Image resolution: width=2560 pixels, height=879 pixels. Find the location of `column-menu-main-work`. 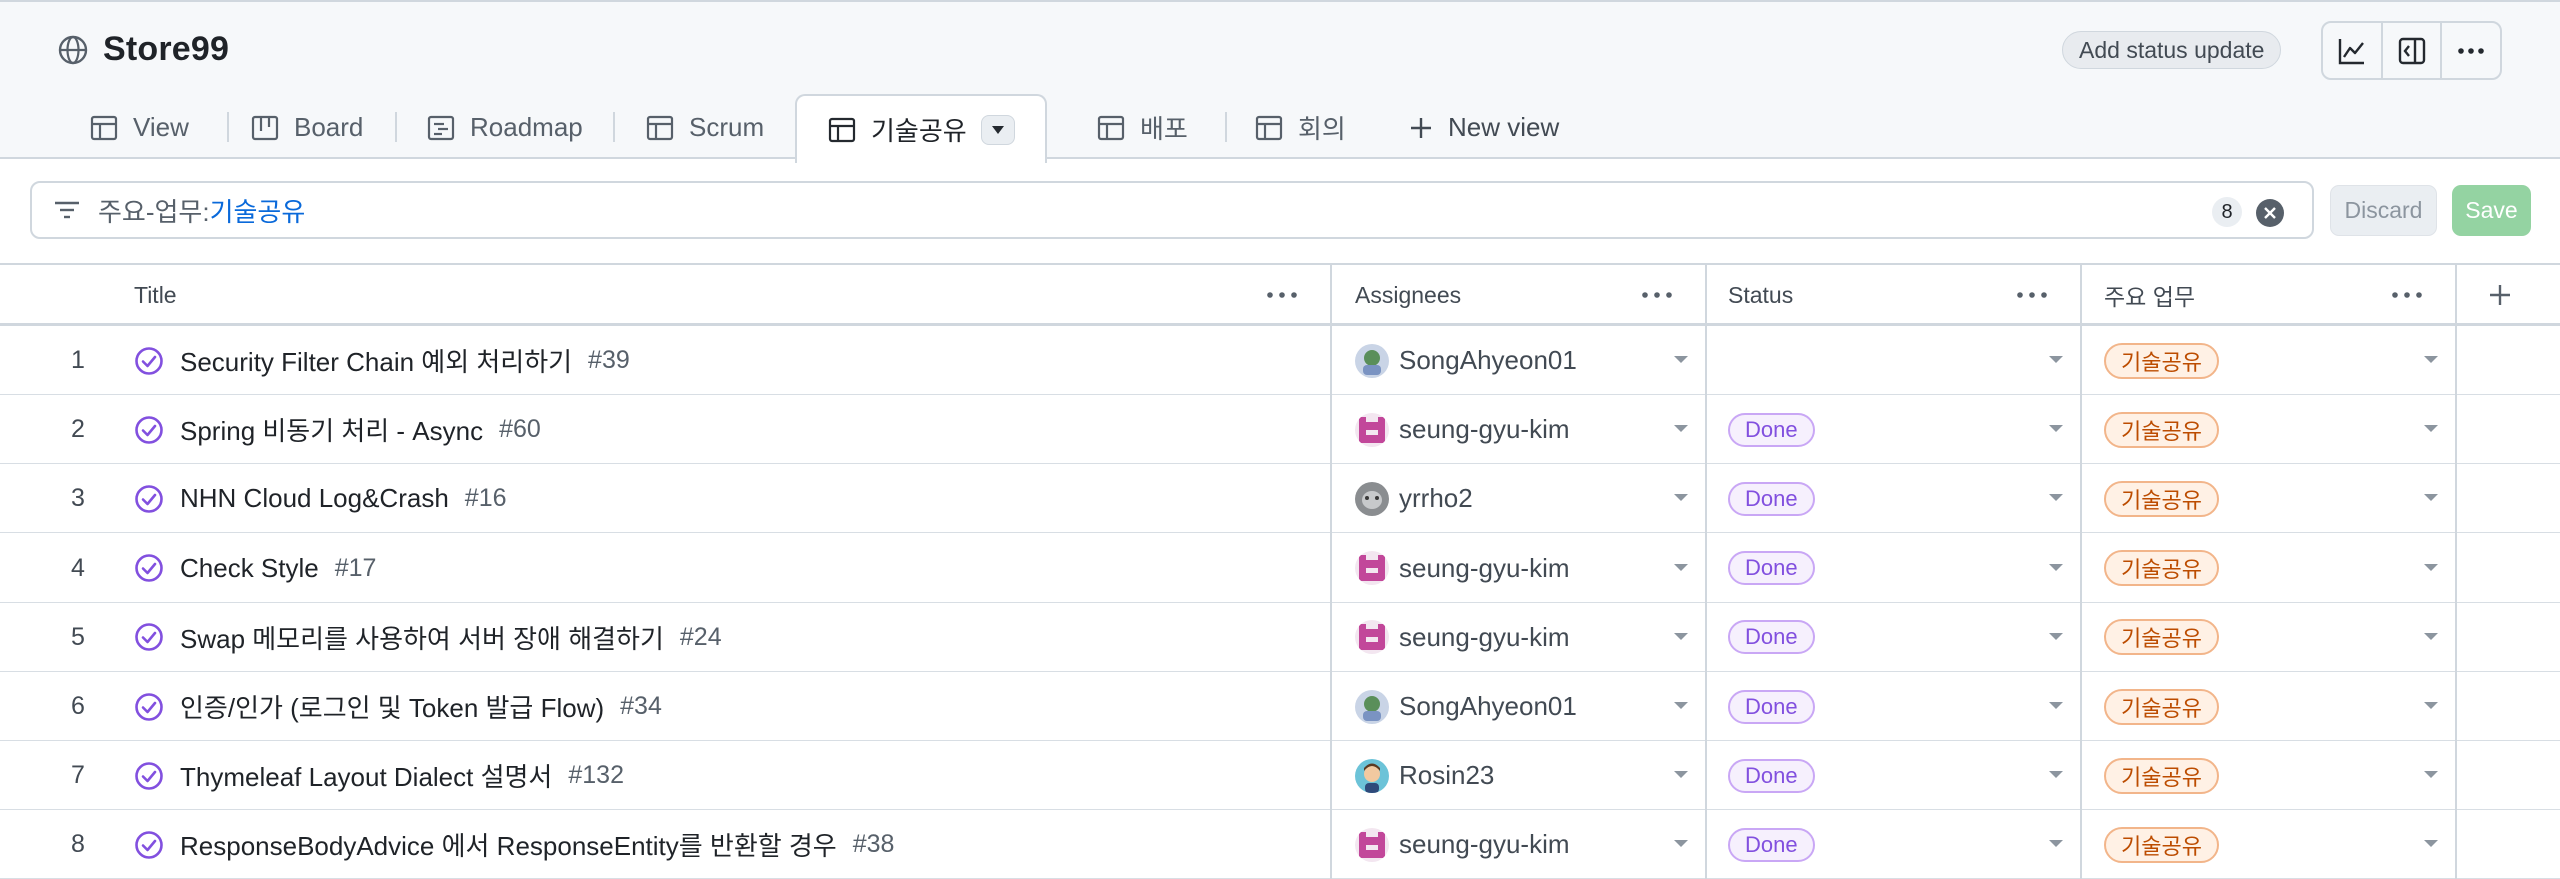

column-menu-main-work is located at coordinates (2407, 295).